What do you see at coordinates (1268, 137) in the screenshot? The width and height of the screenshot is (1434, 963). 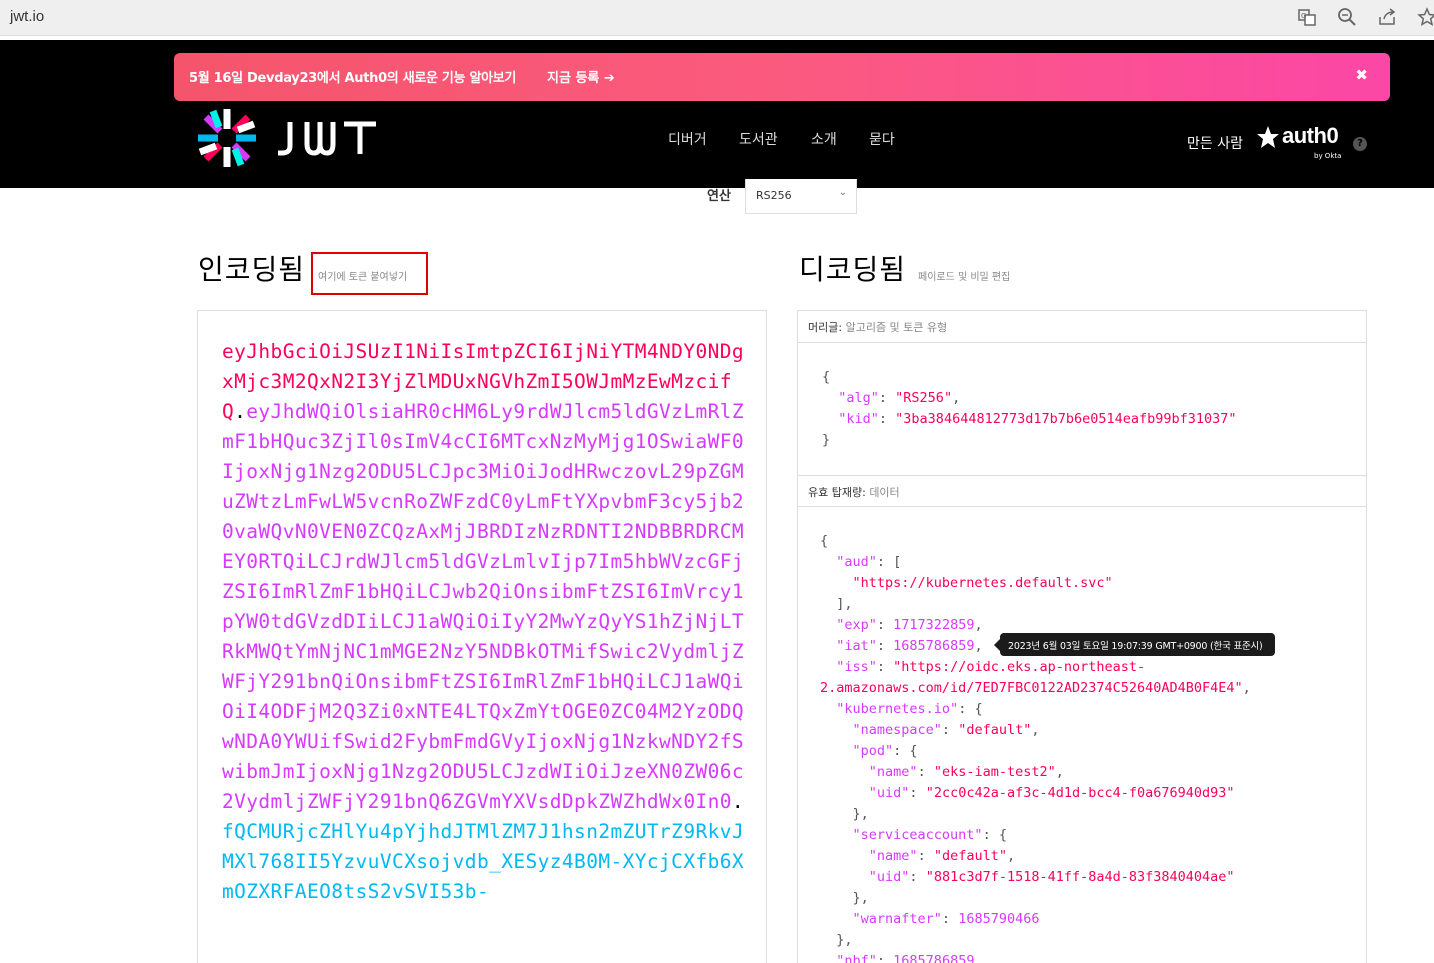 I see `auth0-shield-icon` at bounding box center [1268, 137].